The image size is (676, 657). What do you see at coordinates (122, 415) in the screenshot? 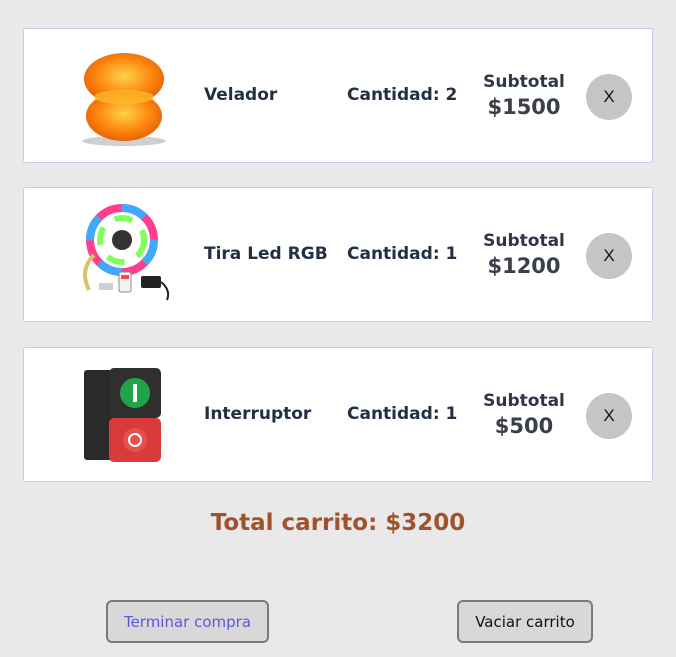
I see `switch-product-image` at bounding box center [122, 415].